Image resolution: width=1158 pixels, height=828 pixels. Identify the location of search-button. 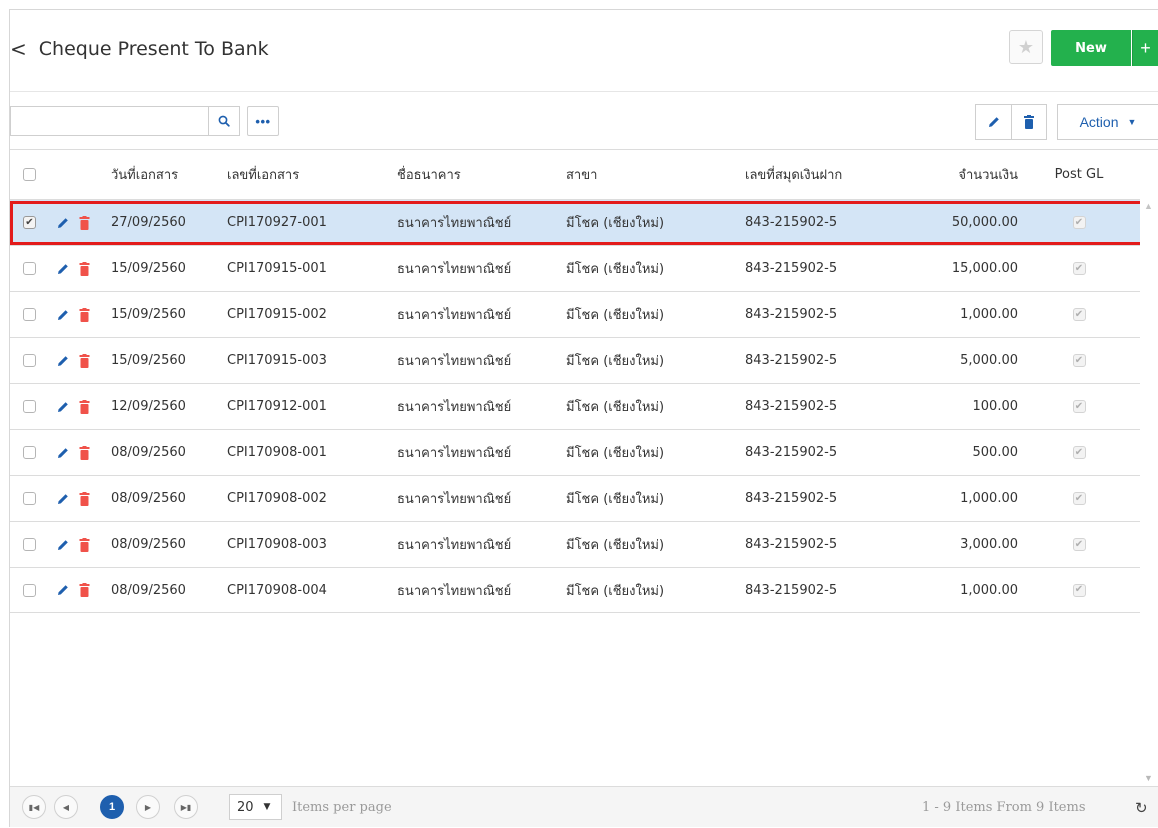
(224, 121).